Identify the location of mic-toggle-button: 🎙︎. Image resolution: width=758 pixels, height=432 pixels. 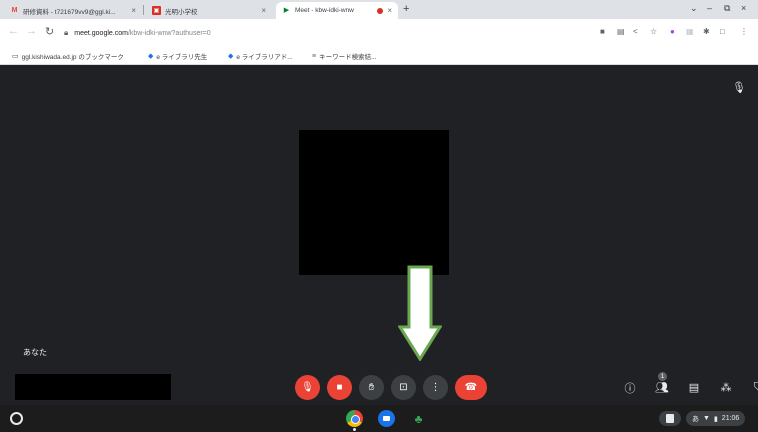
(307, 387).